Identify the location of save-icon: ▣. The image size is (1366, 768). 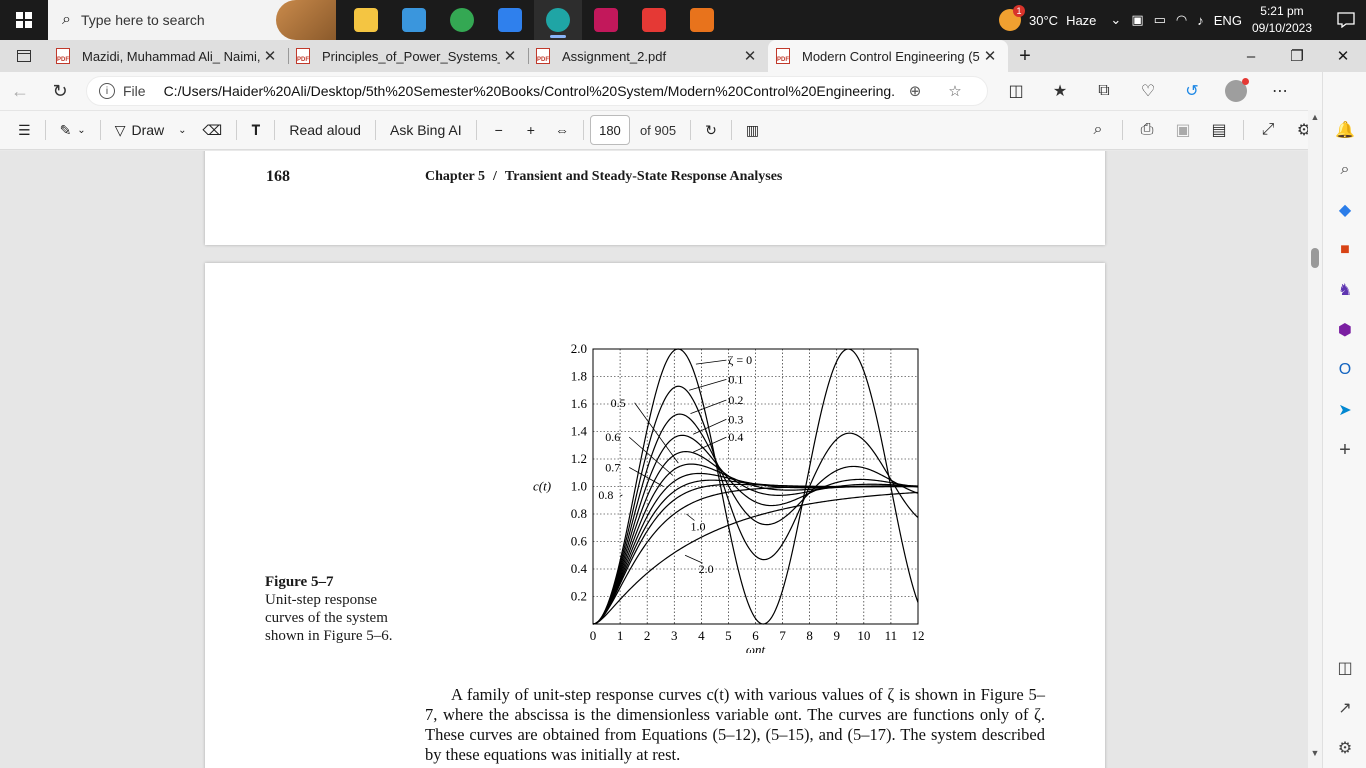
(1183, 130).